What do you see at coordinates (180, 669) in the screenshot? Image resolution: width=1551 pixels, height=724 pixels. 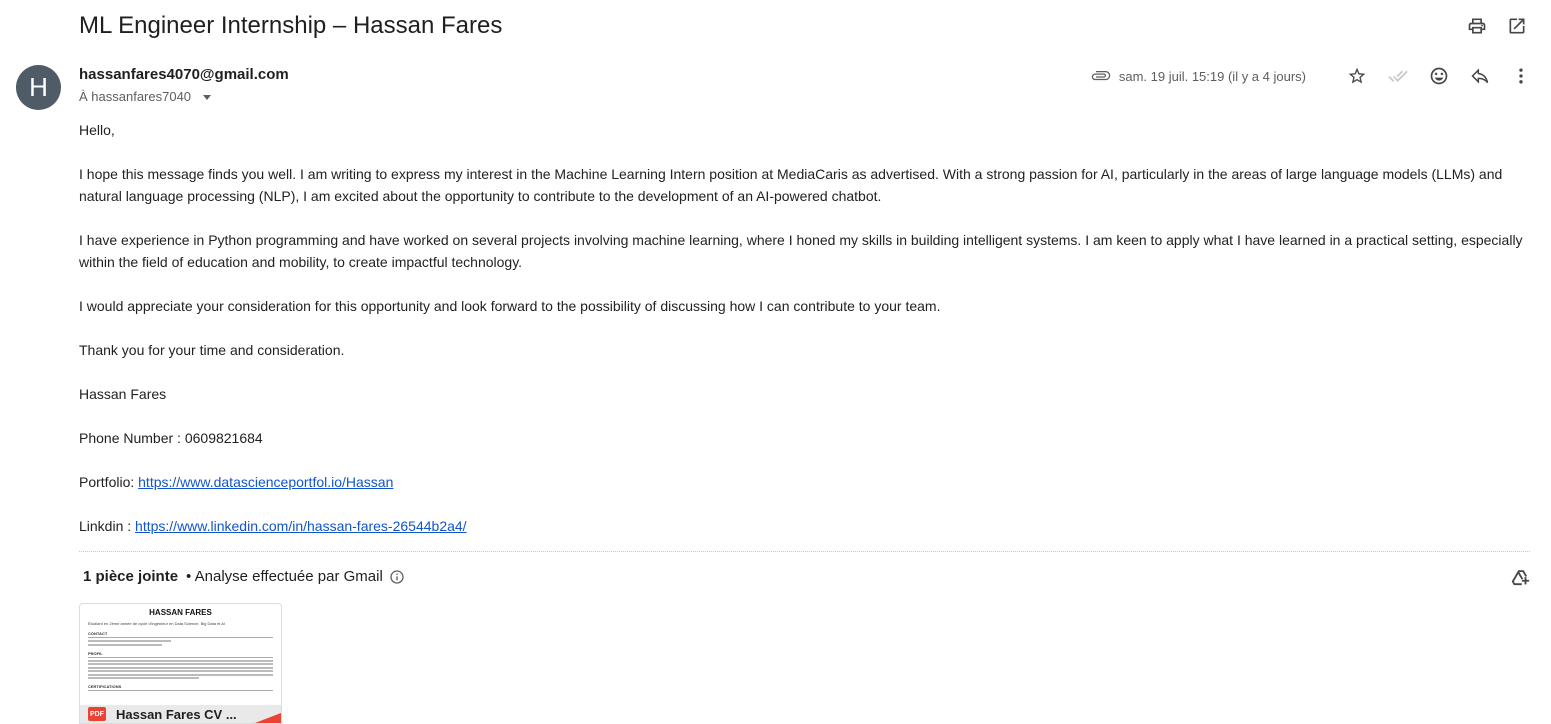 I see `thumb-profile-lines` at bounding box center [180, 669].